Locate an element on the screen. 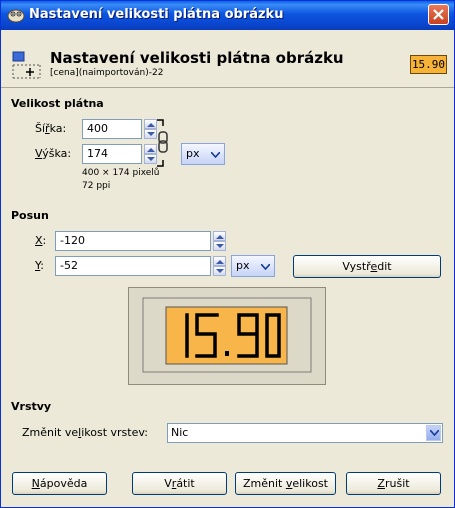  y-offset-input: -52 is located at coordinates (133, 266).